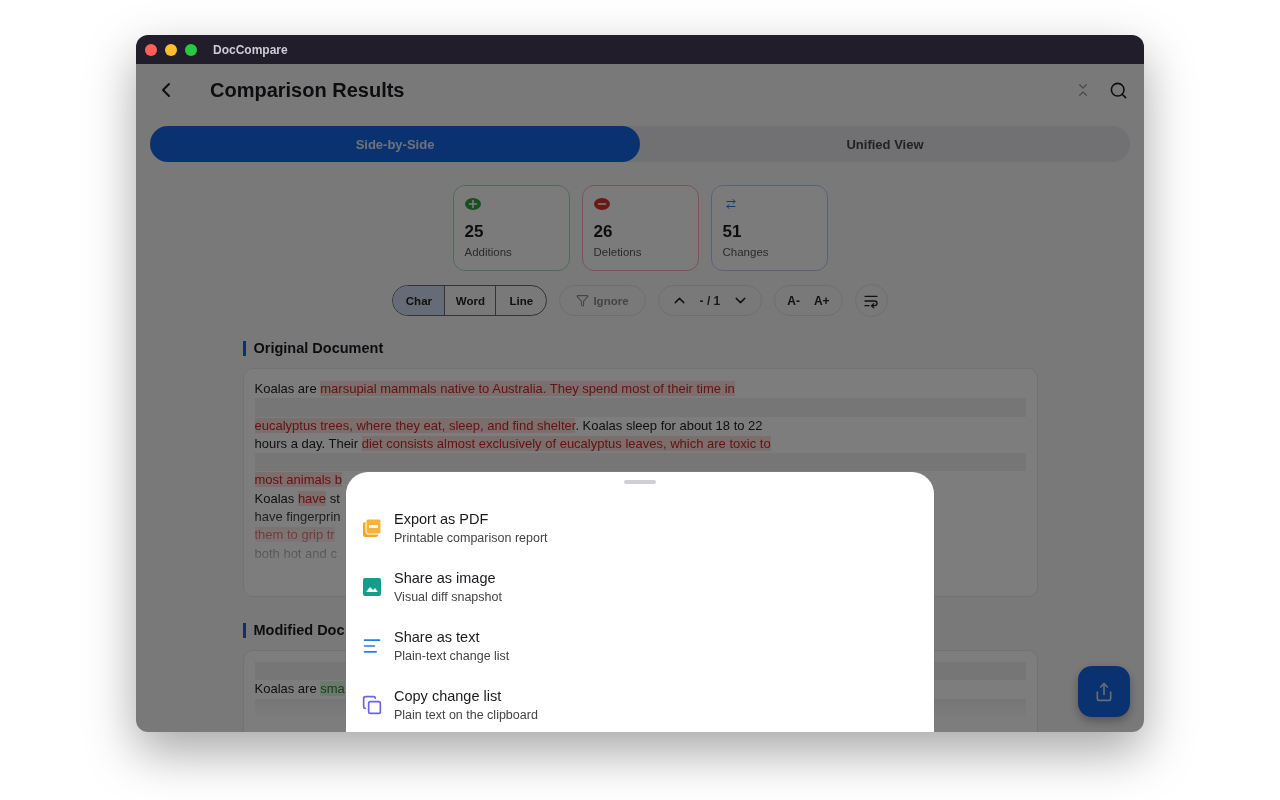 The width and height of the screenshot is (1280, 800). I want to click on stat-label: Changes, so click(746, 252).